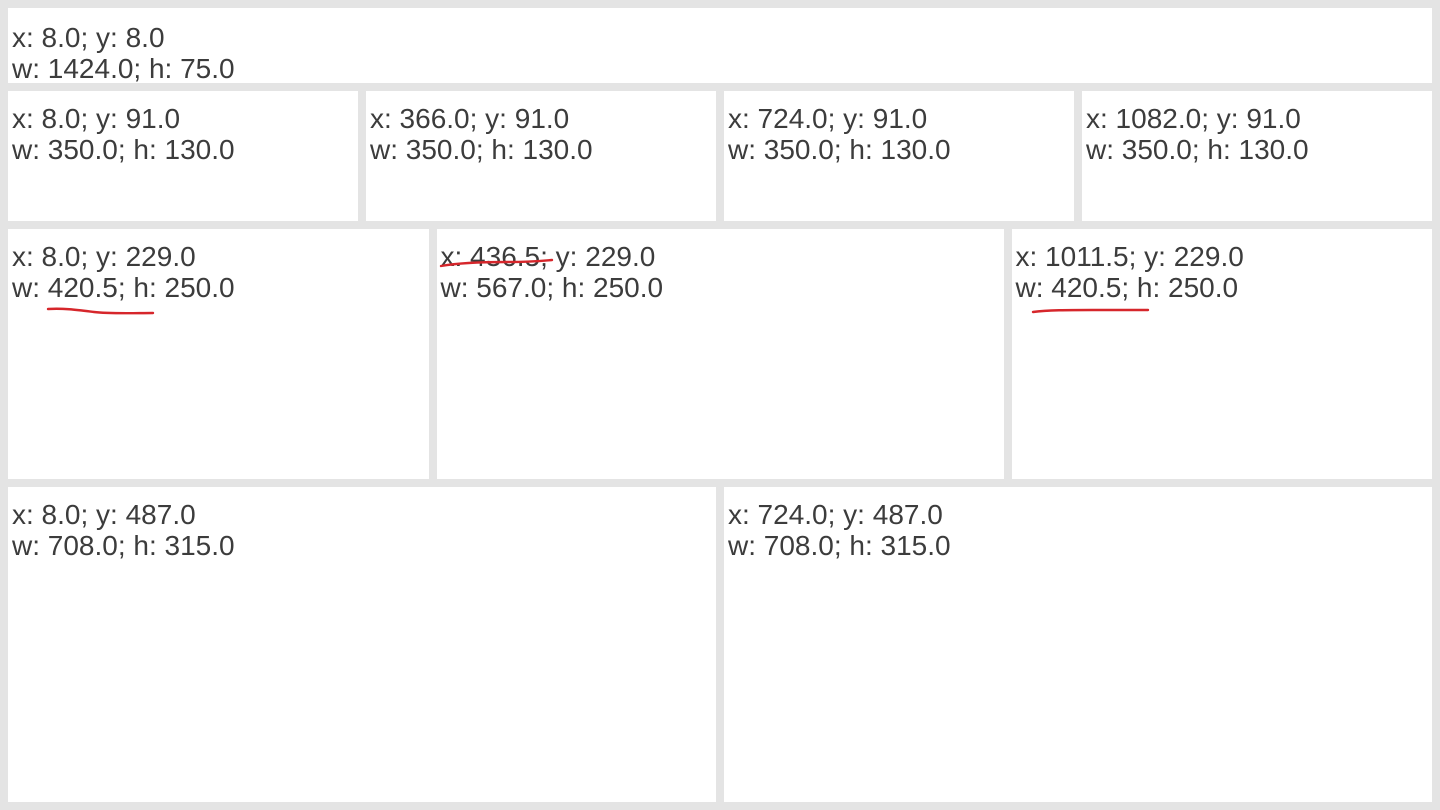  I want to click on panel-card-4-size: w: 350.0; h: 130.0, so click(1197, 149).